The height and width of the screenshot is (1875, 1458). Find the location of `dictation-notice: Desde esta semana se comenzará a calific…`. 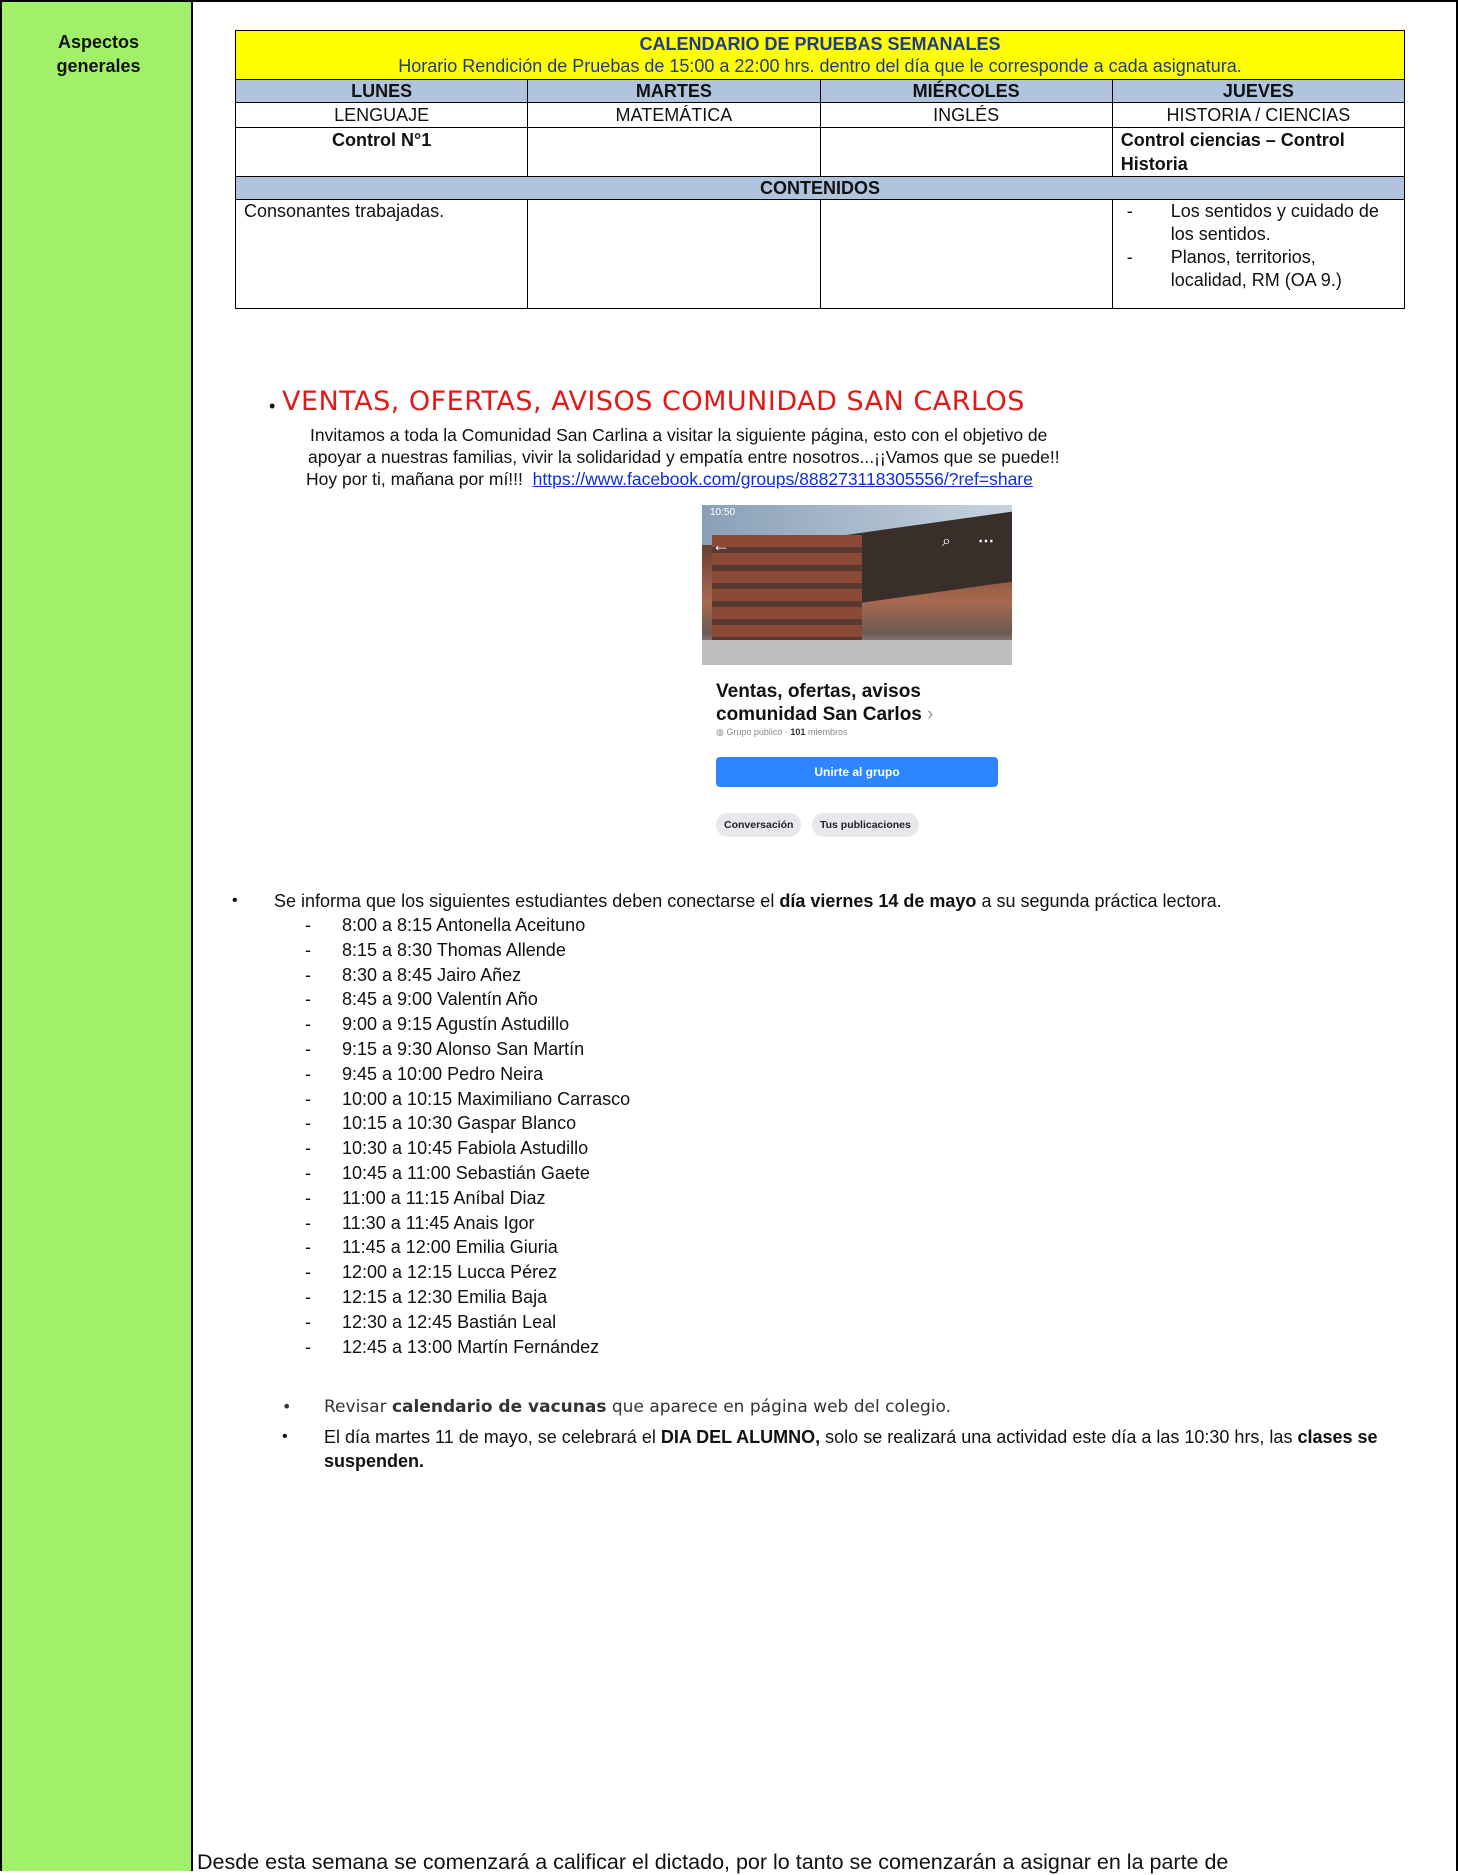

dictation-notice: Desde esta semana se comenzará a calific… is located at coordinates (713, 1862).